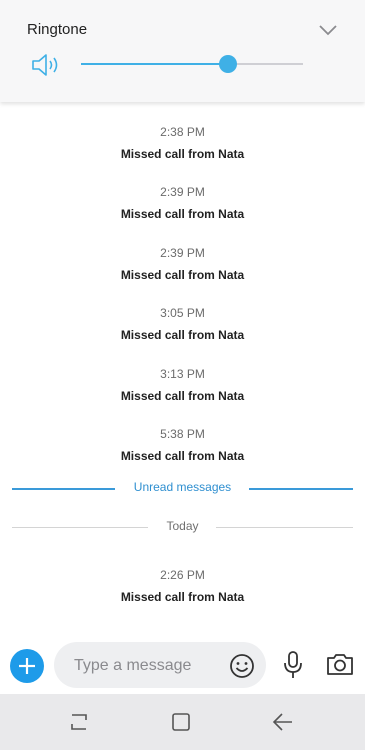 This screenshot has width=365, height=750. I want to click on speaker-icon, so click(46, 65).